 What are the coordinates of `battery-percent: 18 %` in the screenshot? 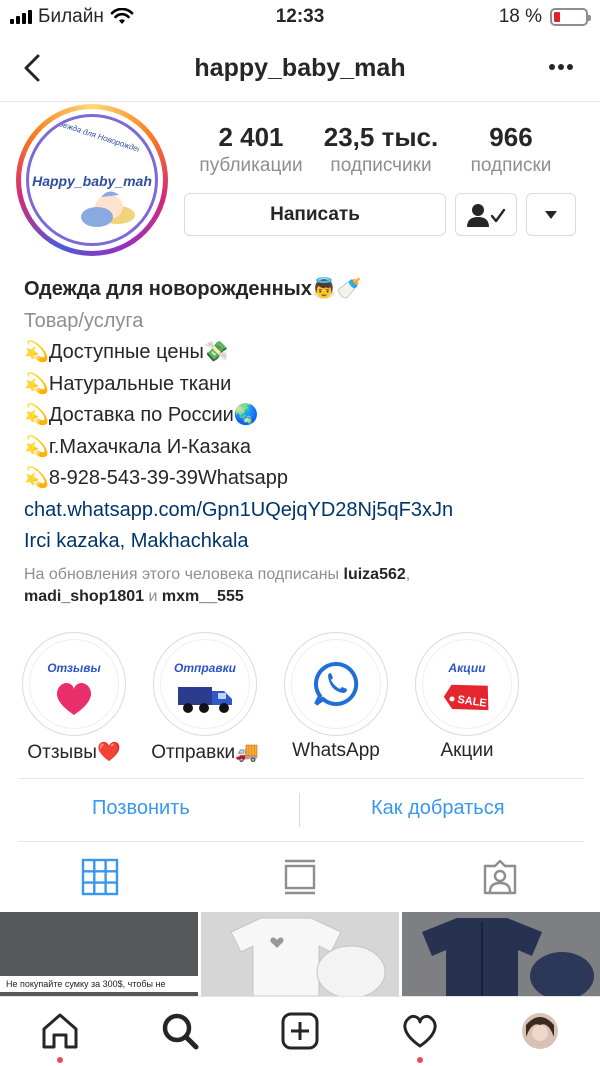 It's located at (520, 16).